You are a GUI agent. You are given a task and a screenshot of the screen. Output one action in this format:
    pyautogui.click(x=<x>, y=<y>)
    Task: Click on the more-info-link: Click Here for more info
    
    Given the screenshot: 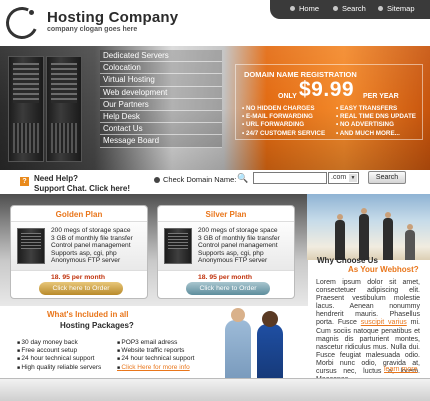 What is the action you would take?
    pyautogui.click(x=155, y=368)
    